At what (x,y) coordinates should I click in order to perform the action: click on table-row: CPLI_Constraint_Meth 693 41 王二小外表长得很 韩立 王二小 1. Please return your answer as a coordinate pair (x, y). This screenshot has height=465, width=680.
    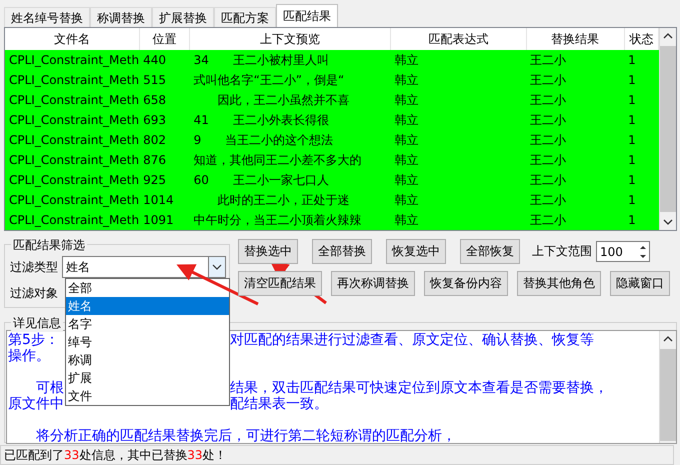
    Looking at the image, I should click on (331, 120).